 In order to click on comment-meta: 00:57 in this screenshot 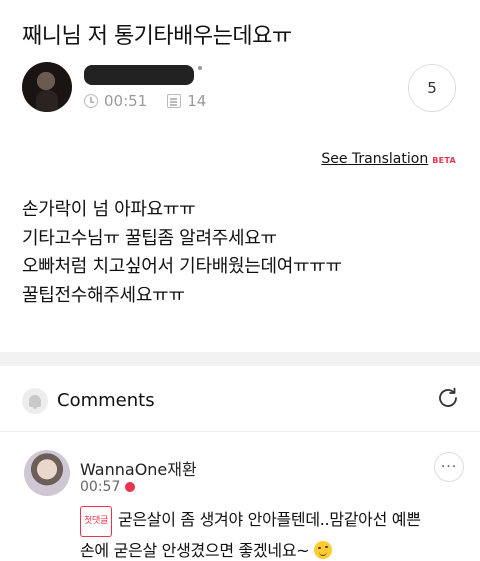, I will do `click(108, 487)`.